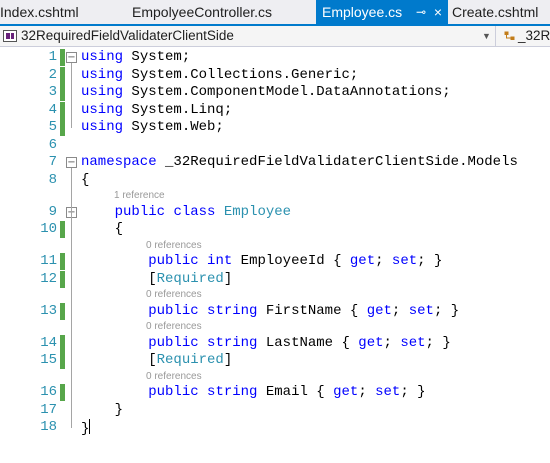 The width and height of the screenshot is (550, 463). What do you see at coordinates (39, 12) in the screenshot?
I see `tab-label: Index.cshtml` at bounding box center [39, 12].